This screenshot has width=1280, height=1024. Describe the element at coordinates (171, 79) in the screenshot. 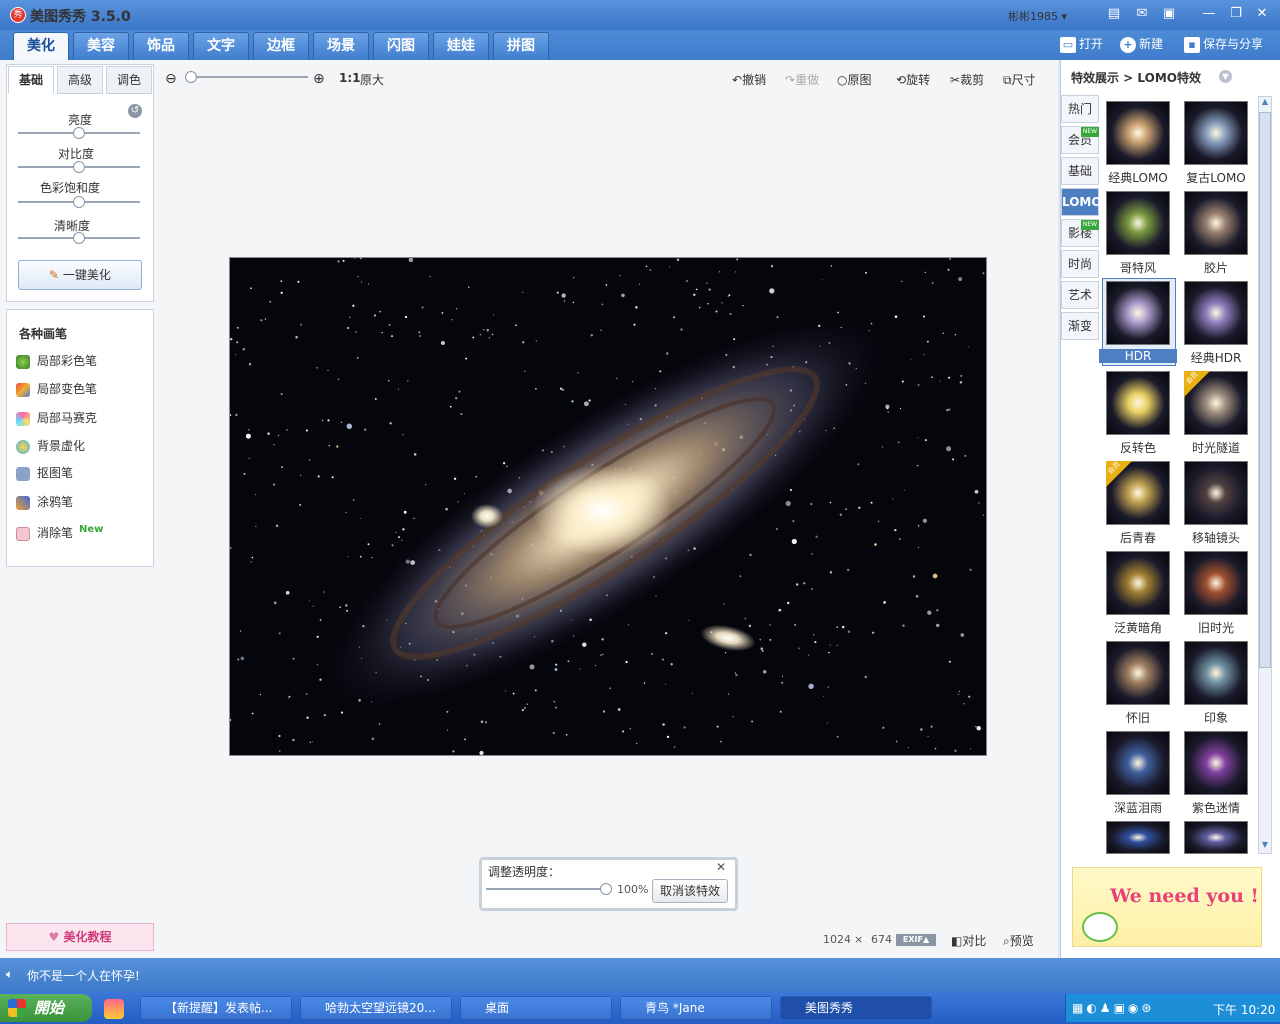

I see `zoom-out-icon: ⊖` at that location.